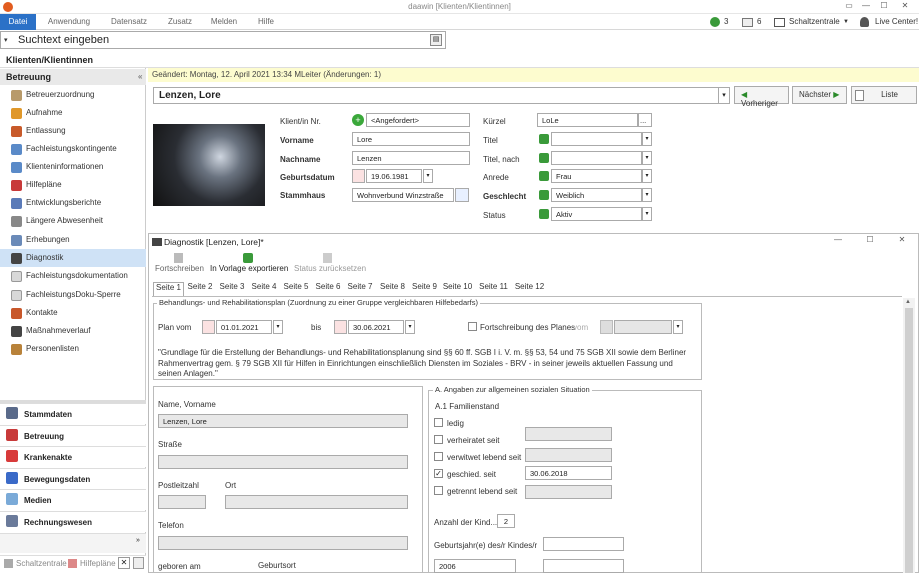 The height and width of the screenshot is (573, 919). What do you see at coordinates (69, 22) in the screenshot?
I see `menu-anwendung: Anwendung` at bounding box center [69, 22].